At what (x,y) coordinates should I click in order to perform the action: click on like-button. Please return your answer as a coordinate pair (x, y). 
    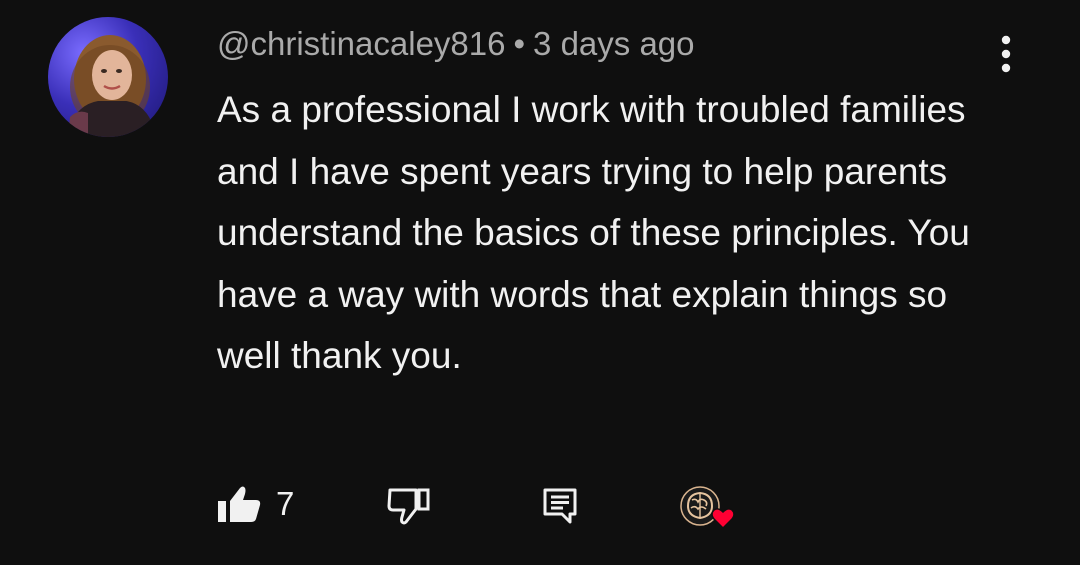
    Looking at the image, I should click on (239, 504).